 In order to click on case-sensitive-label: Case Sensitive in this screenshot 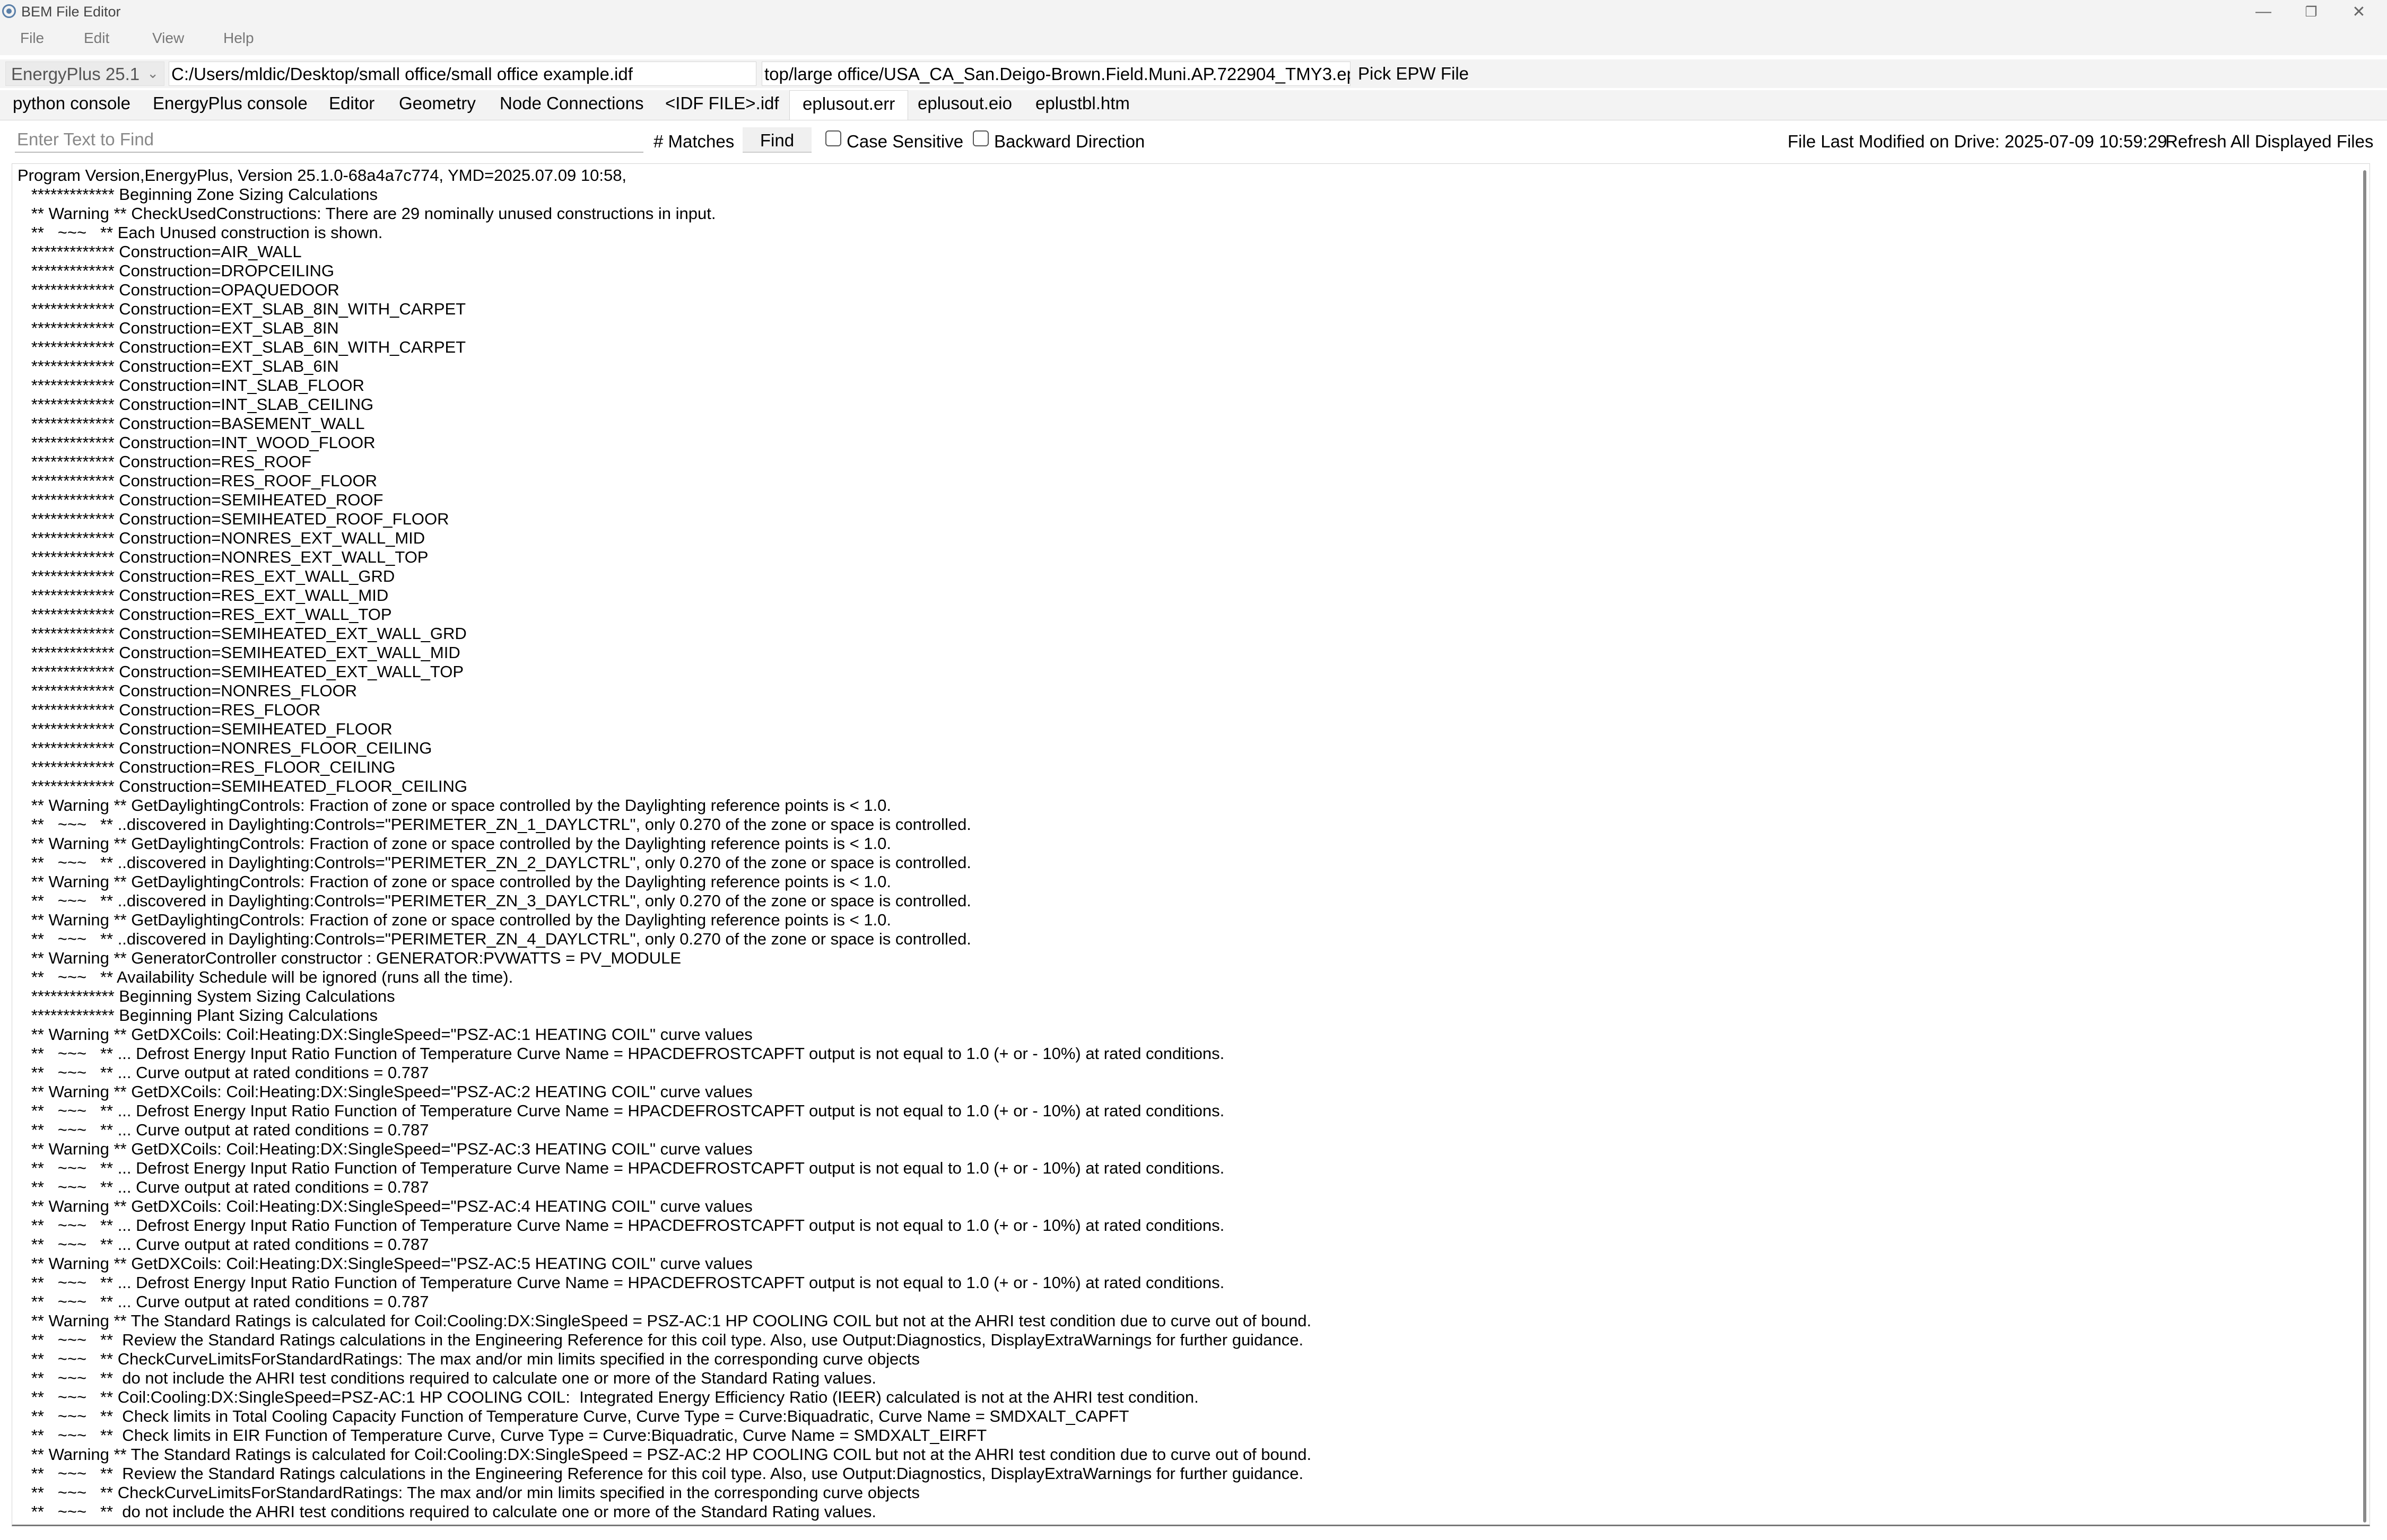, I will do `click(905, 142)`.